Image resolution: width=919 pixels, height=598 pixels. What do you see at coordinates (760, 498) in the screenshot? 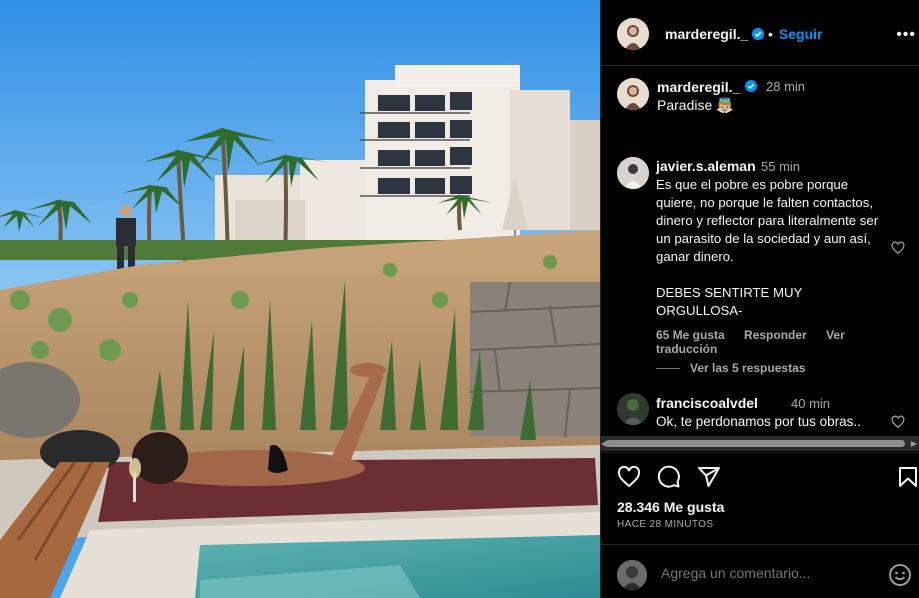
I see `post-actions: 28.346 Me gusta HACE 28 MINUTOS` at bounding box center [760, 498].